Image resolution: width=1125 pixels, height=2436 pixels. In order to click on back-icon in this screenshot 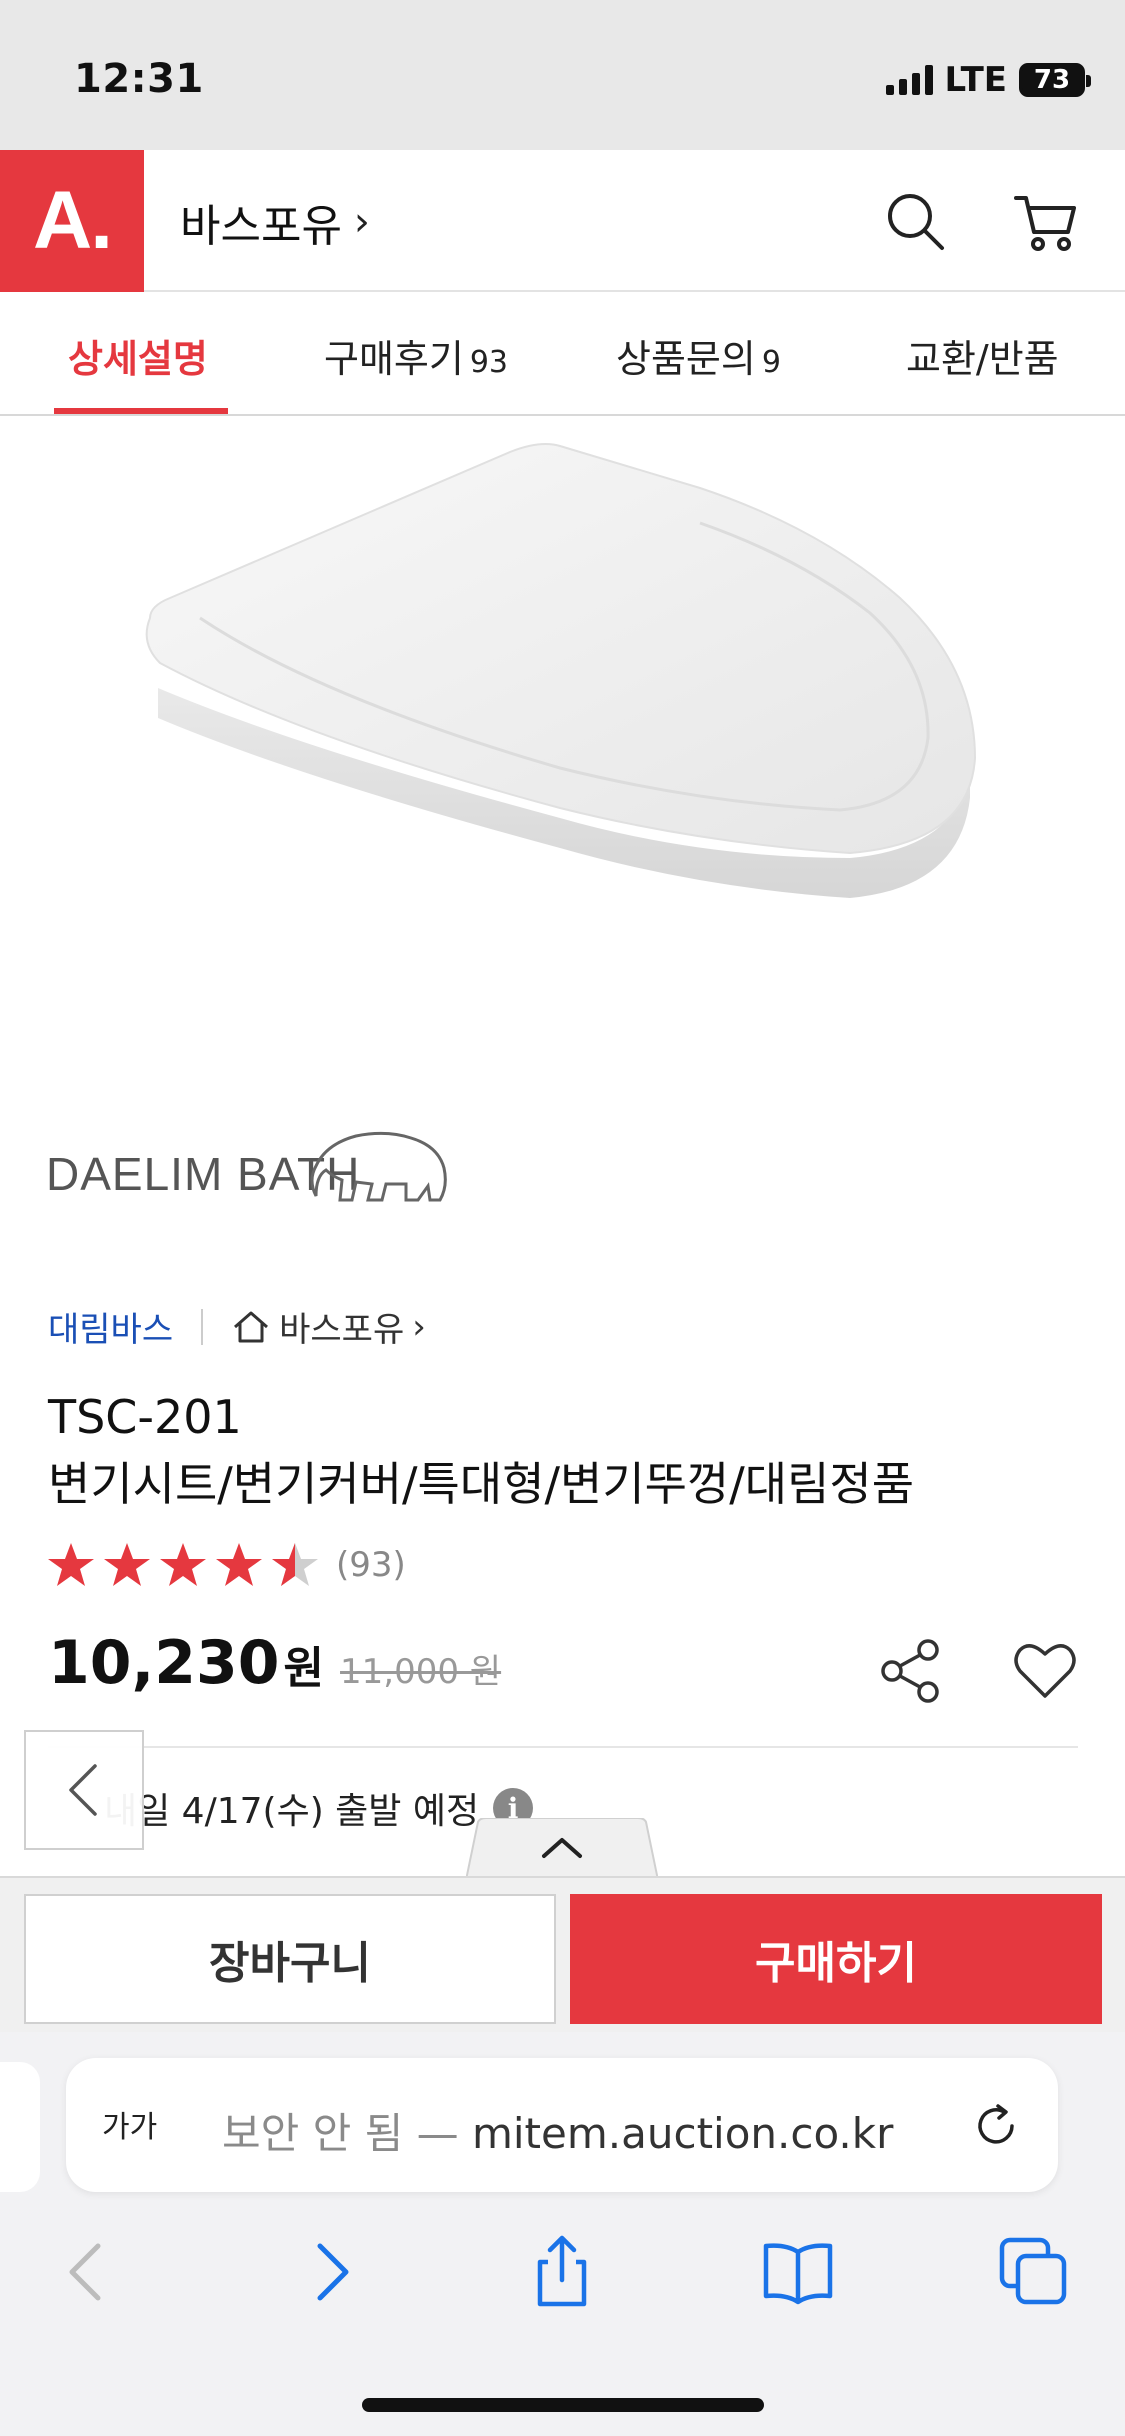, I will do `click(88, 2272)`.